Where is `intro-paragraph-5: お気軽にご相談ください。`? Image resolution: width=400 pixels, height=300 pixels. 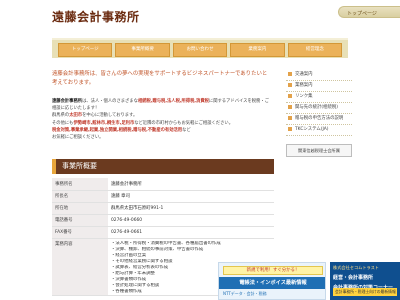
intro-paragraph-5: お気軽にご相談ください。 is located at coordinates (78, 138).